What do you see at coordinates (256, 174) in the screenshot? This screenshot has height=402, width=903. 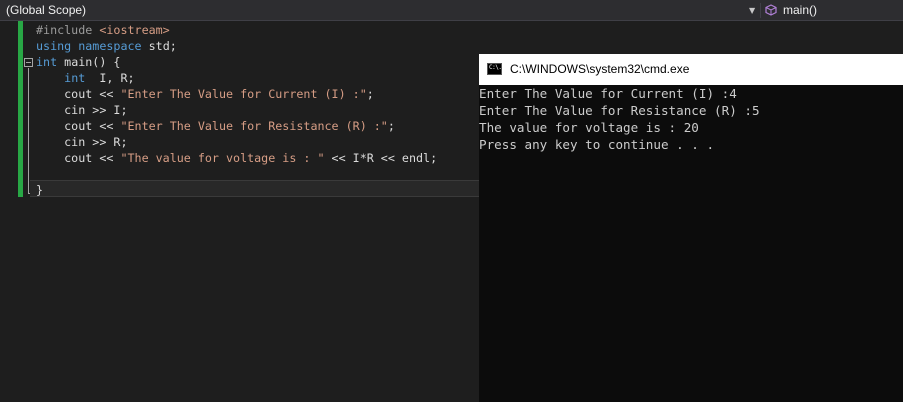 I see `code-line` at bounding box center [256, 174].